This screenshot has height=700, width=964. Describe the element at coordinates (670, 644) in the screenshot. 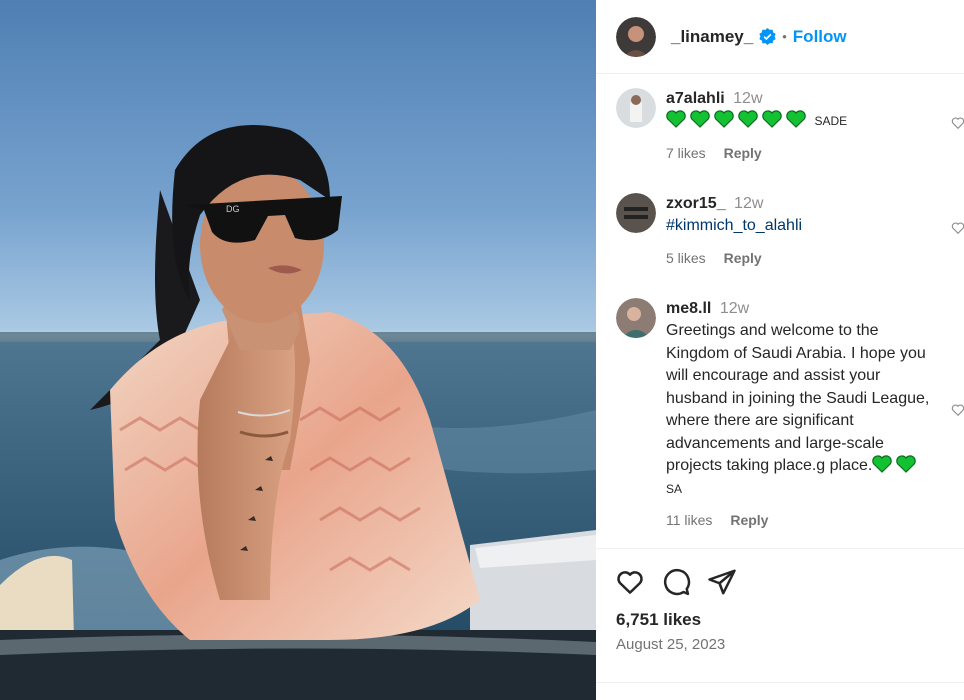

I see `post-date: August 25, 2023` at that location.